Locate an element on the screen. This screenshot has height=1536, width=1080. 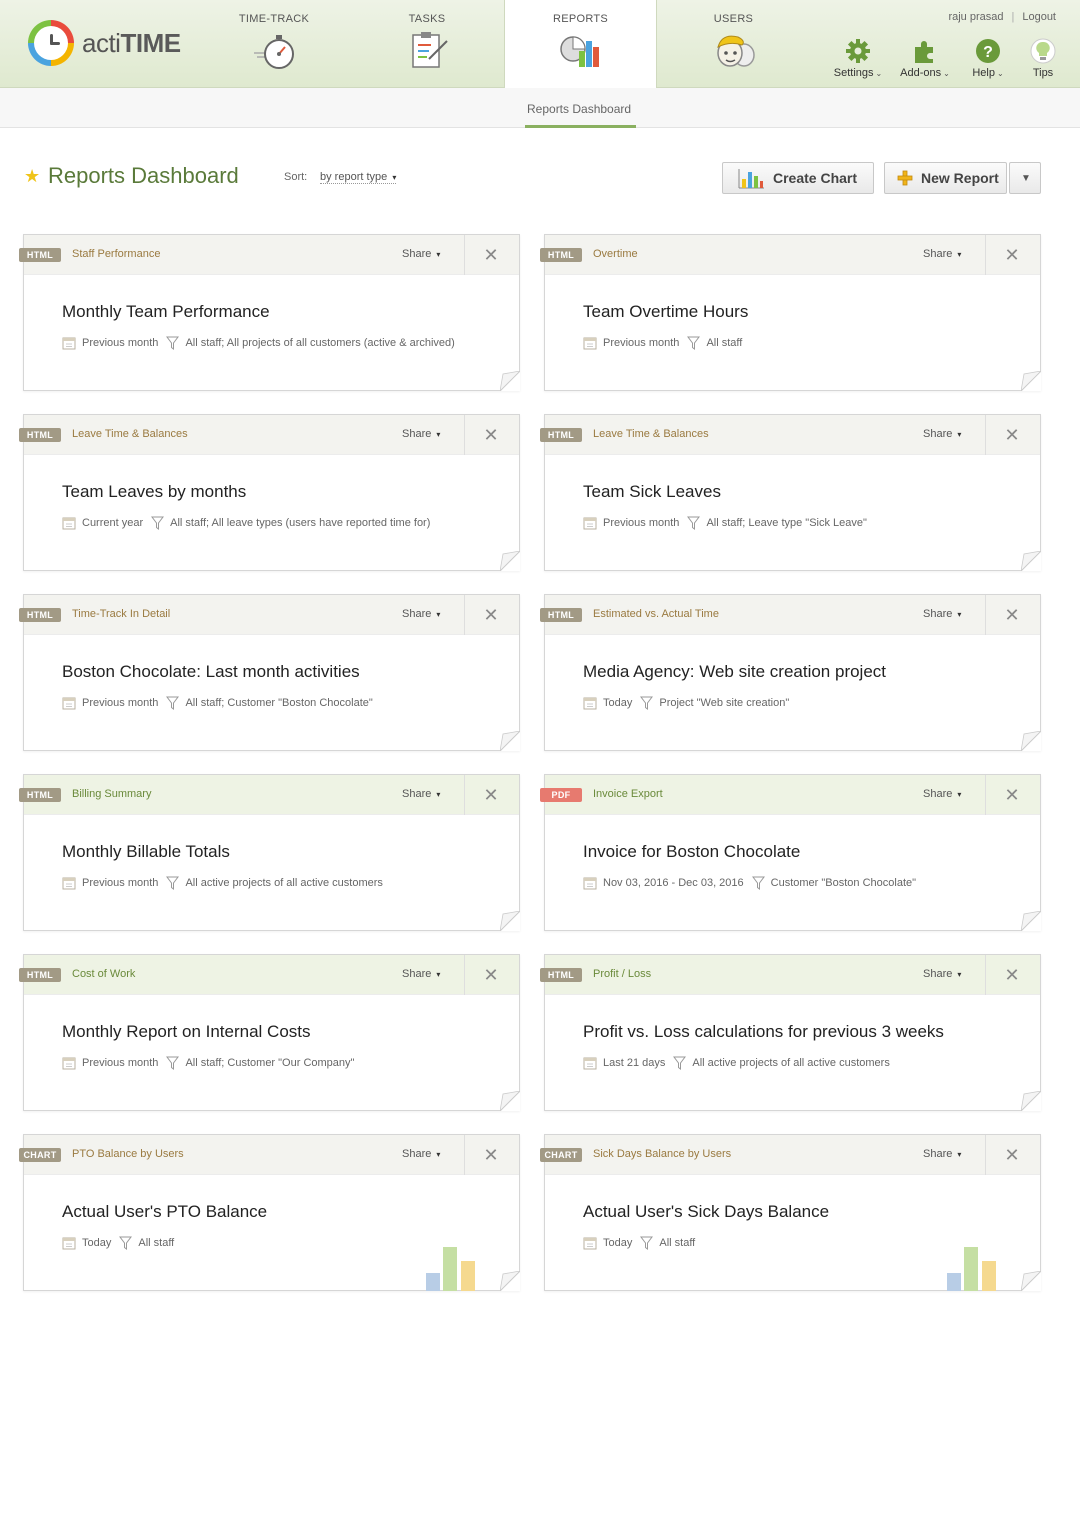
tab-reports: REPORTS is located at coordinates (580, 44).